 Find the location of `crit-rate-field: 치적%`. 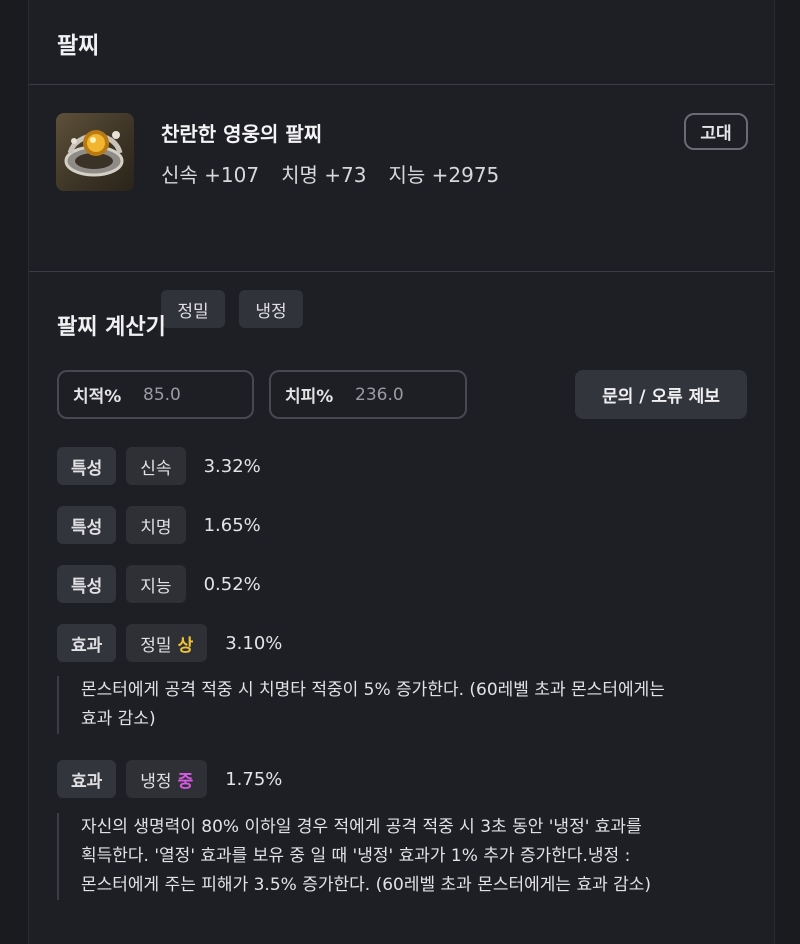

crit-rate-field: 치적% is located at coordinates (155, 394).